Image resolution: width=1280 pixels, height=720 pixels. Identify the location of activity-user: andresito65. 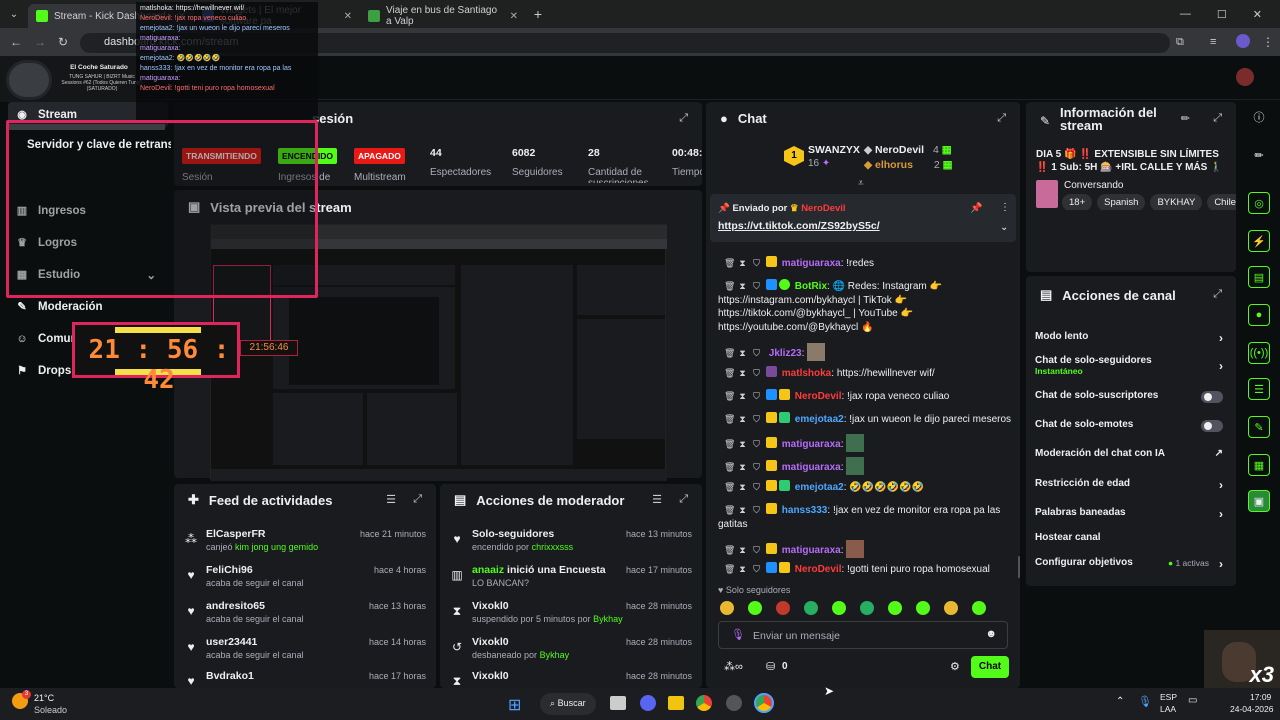
(235, 606).